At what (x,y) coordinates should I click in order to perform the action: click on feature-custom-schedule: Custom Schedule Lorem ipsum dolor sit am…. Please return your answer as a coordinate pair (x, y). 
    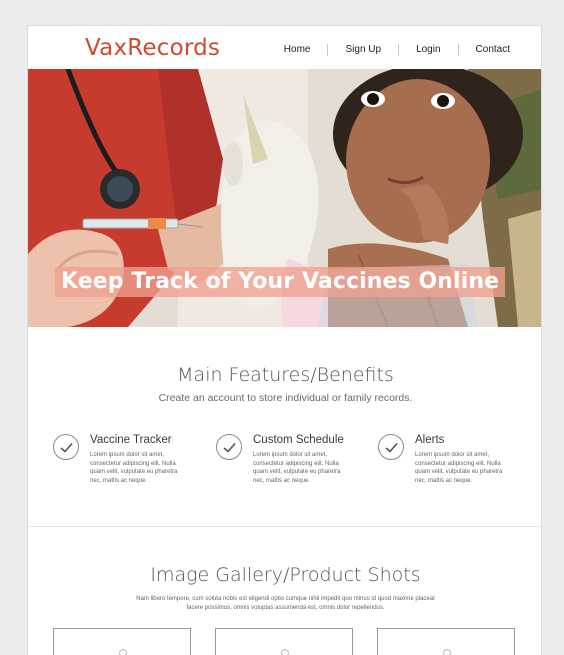
    Looking at the image, I should click on (296, 464).